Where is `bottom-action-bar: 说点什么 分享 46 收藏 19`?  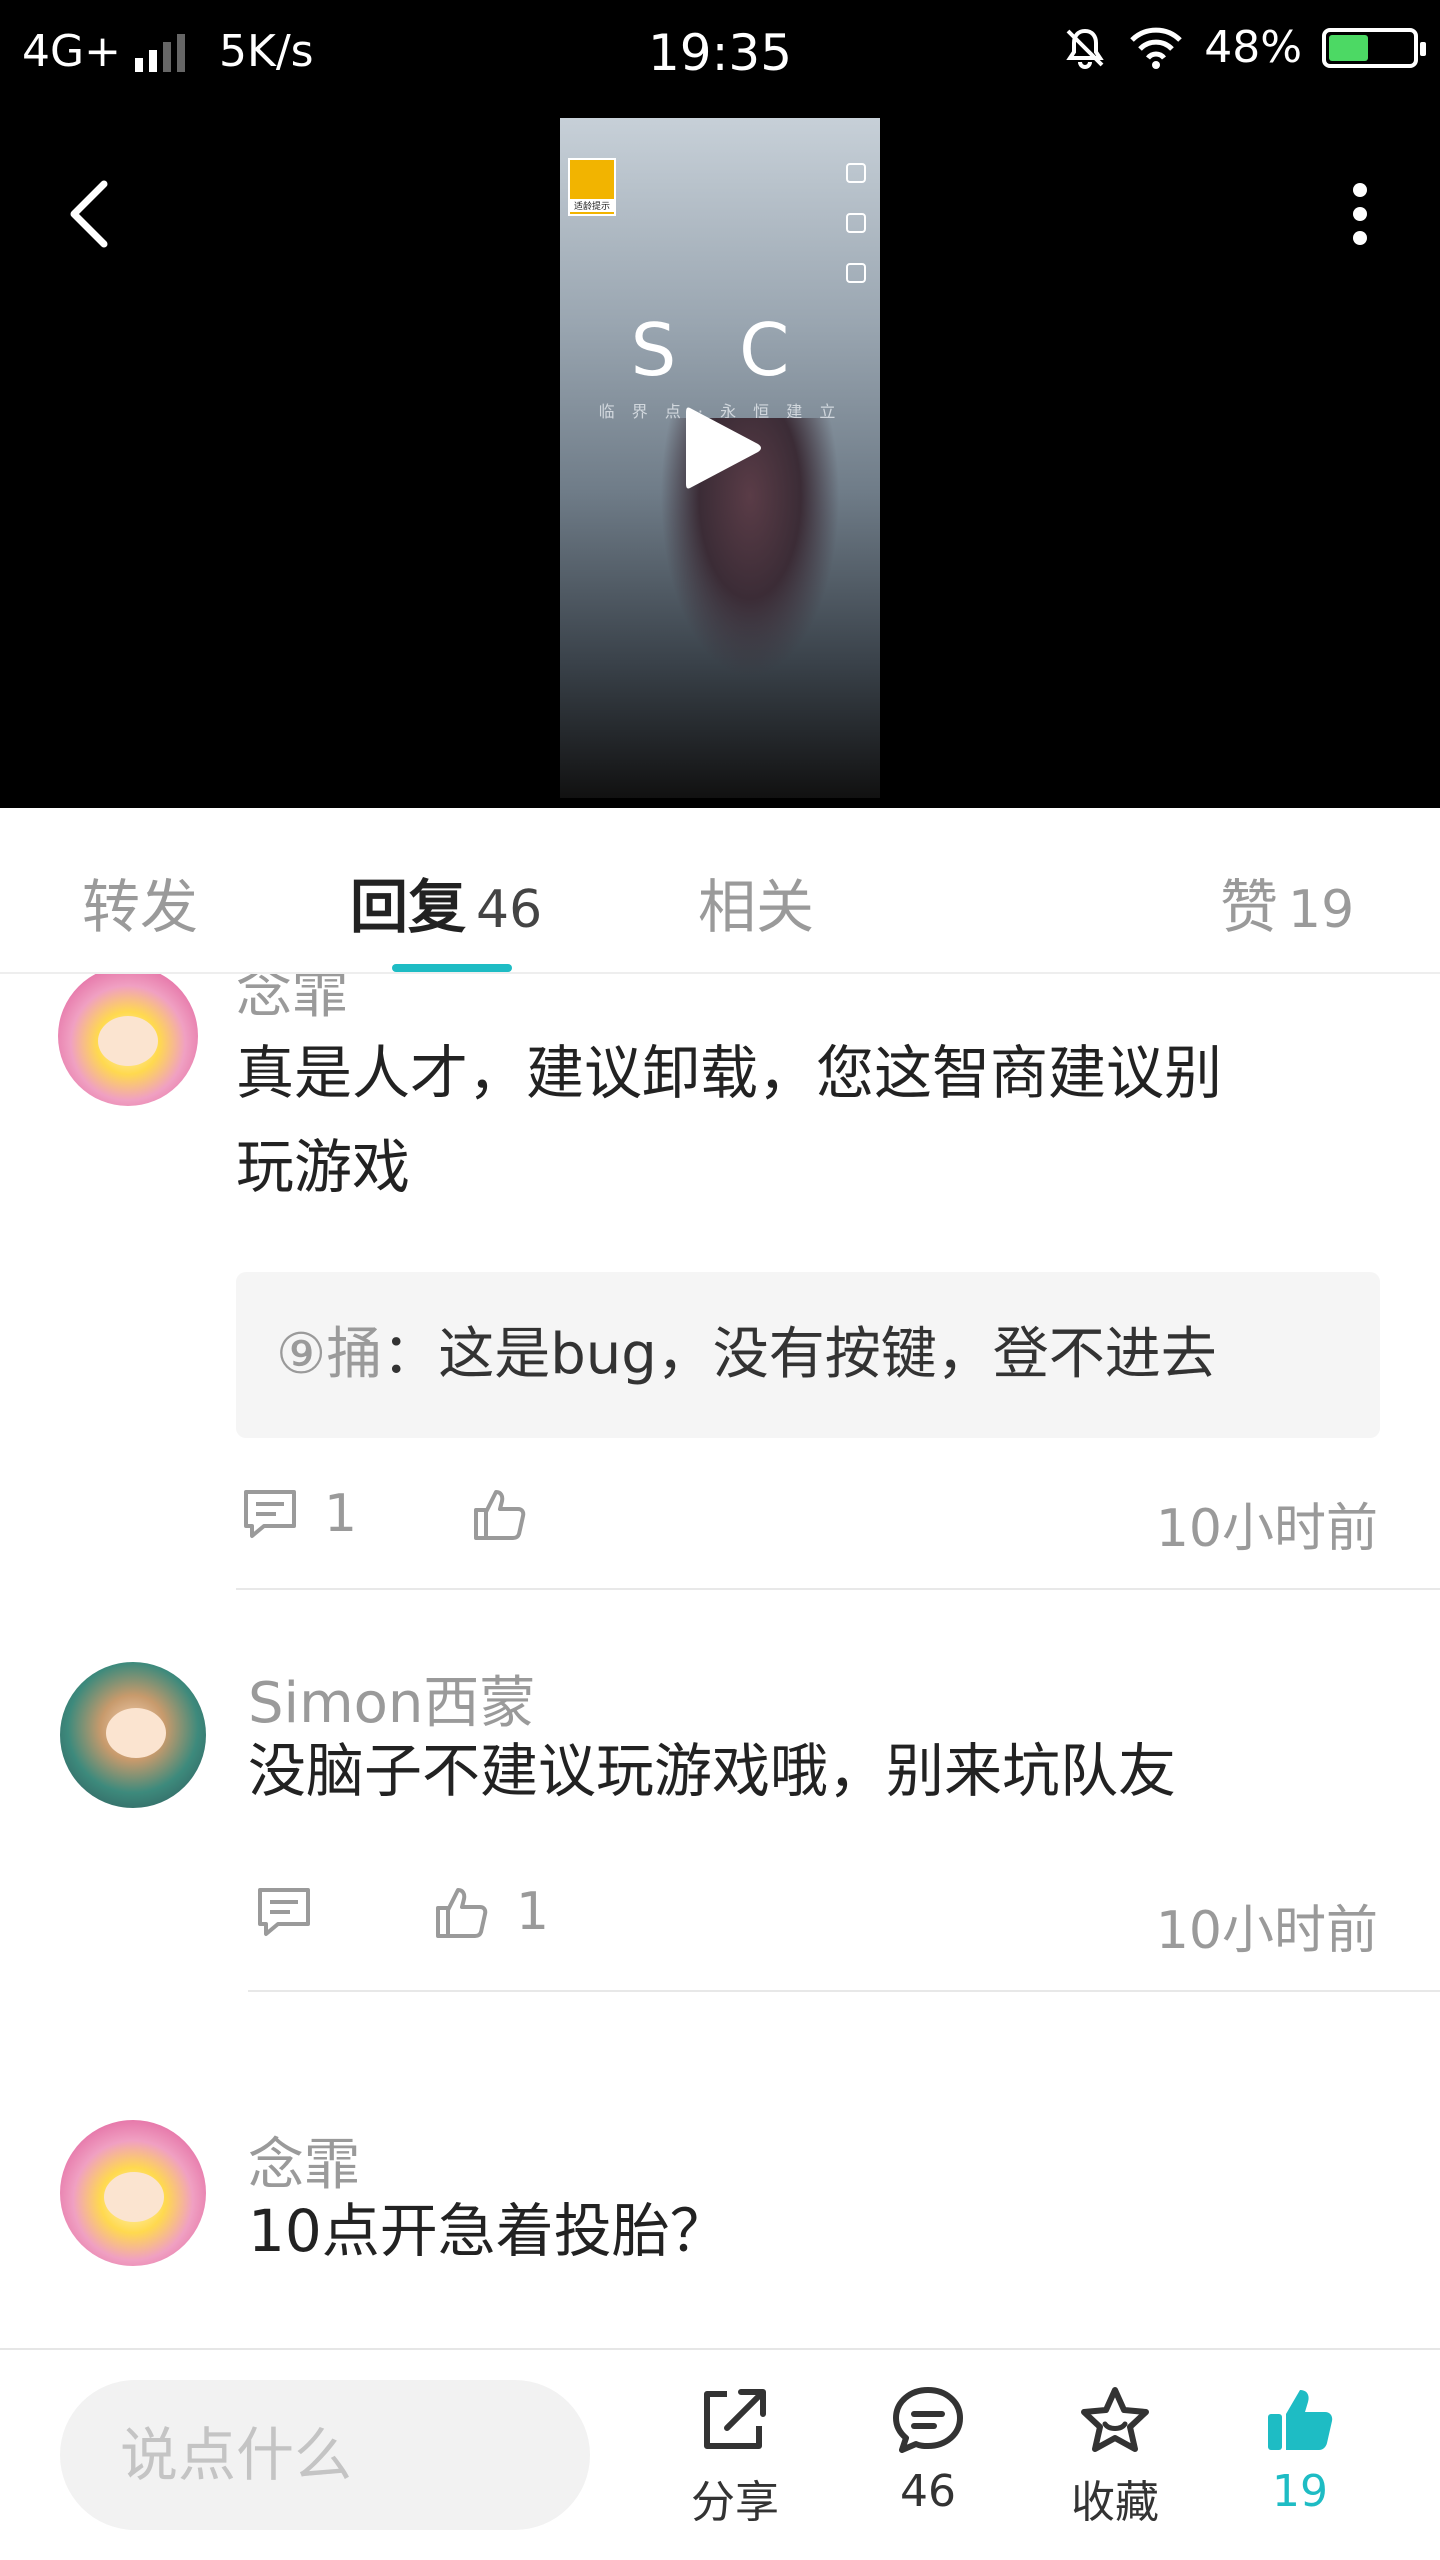
bottom-action-bar: 说点什么 分享 46 收藏 19 is located at coordinates (720, 2454).